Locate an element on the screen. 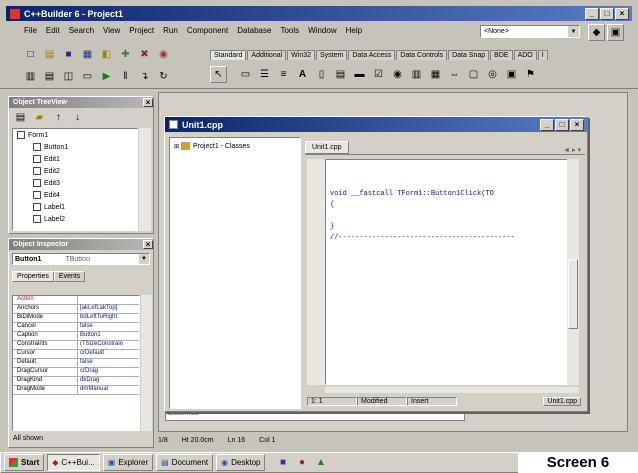  open-icon: ▤ is located at coordinates (49, 54).